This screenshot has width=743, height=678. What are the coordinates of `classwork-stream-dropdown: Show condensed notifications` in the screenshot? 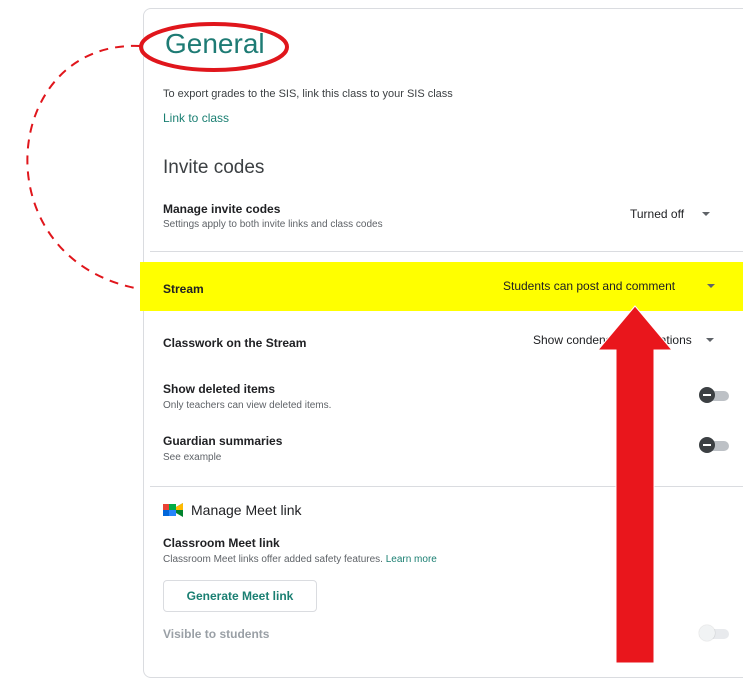 It's located at (623, 340).